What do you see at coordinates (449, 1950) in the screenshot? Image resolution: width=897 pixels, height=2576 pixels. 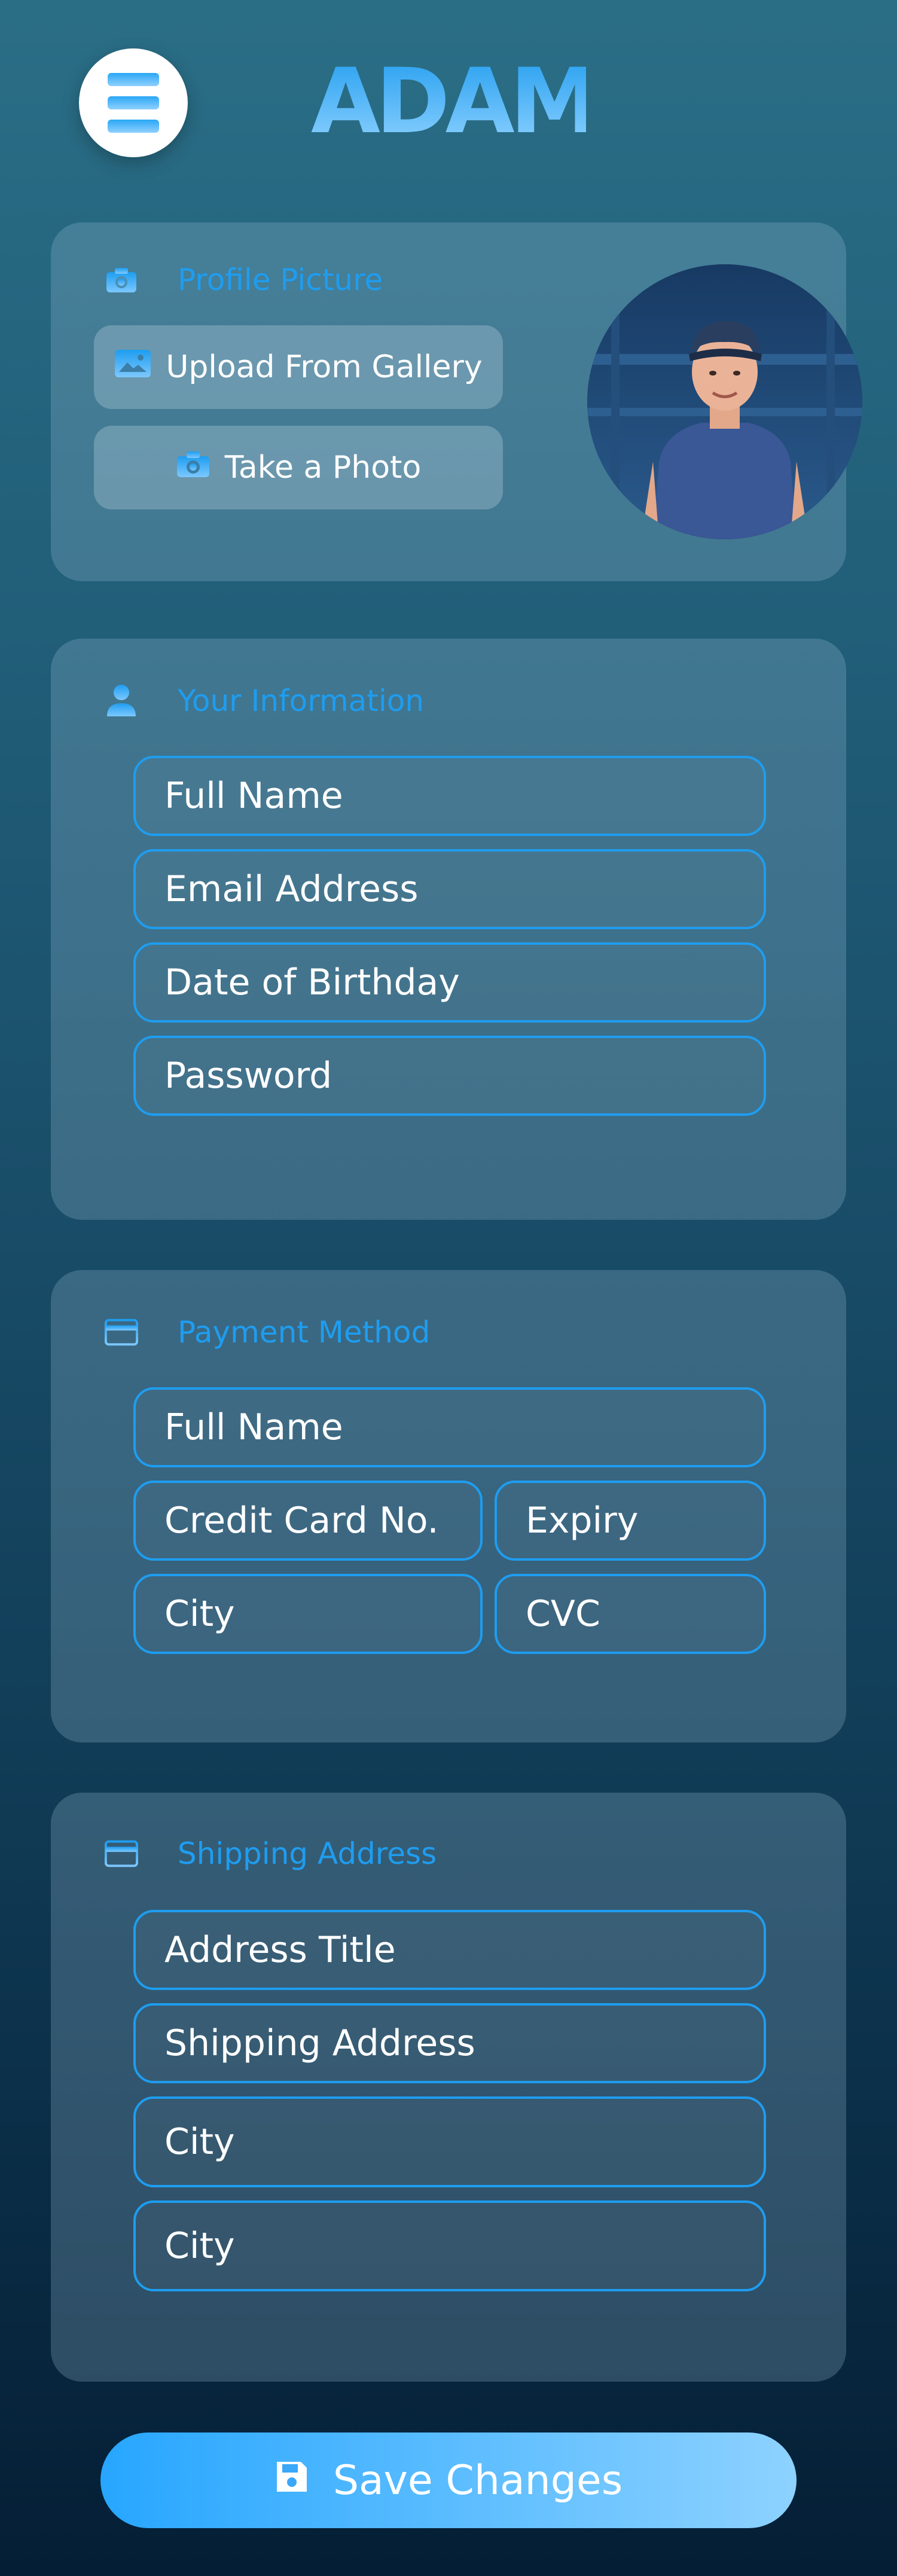 I see `address-title-field: Address Title` at bounding box center [449, 1950].